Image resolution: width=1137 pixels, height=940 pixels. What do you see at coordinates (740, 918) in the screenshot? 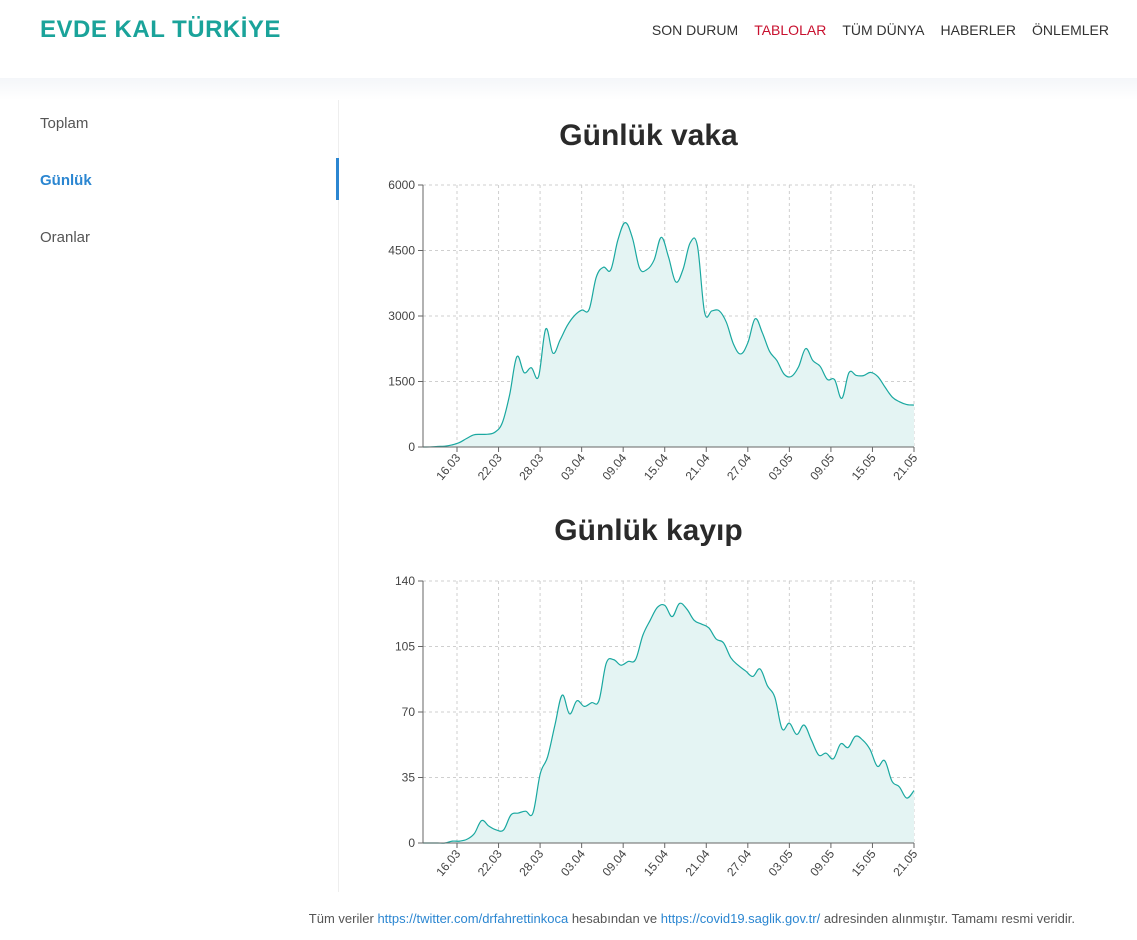
I see `footer-link-saglik: https://covid19.saglik.gov.tr/` at bounding box center [740, 918].